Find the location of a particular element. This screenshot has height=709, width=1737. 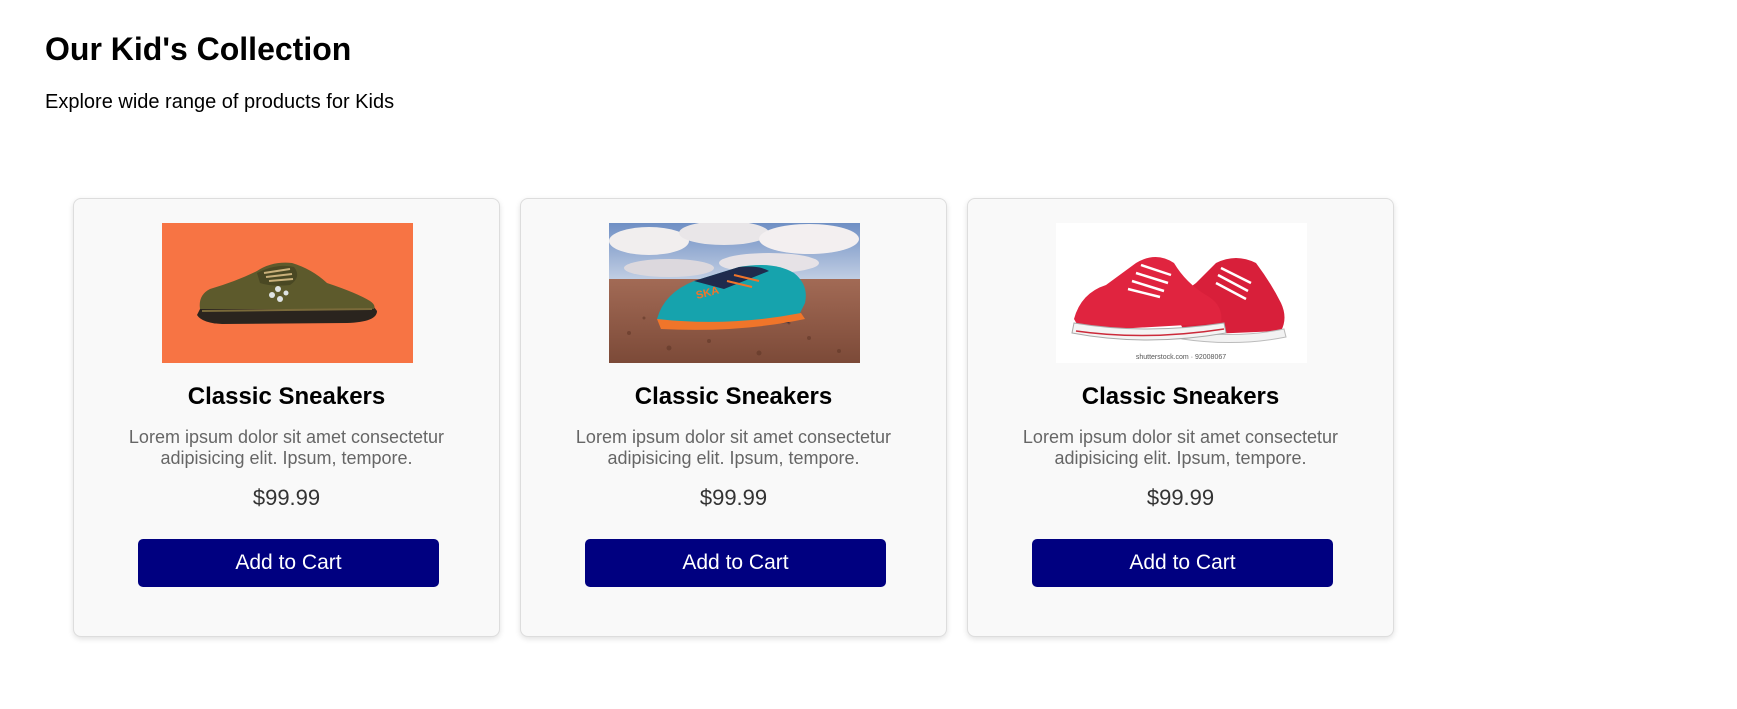

image-watermark-text: shutterstock.com · 92008067 is located at coordinates (1181, 357).